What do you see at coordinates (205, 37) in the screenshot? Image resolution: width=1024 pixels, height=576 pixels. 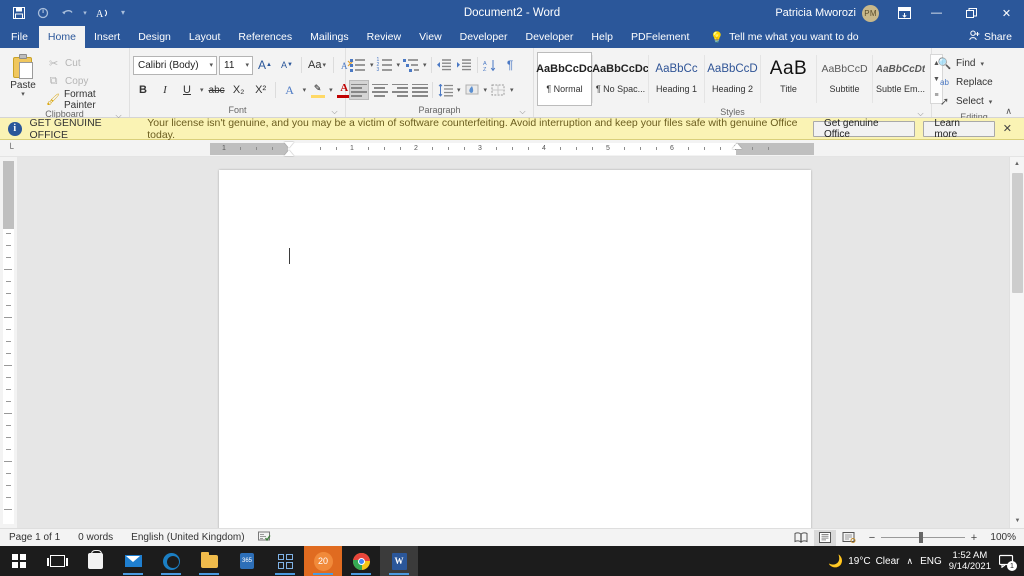 I see `tab-layout: Layout` at bounding box center [205, 37].